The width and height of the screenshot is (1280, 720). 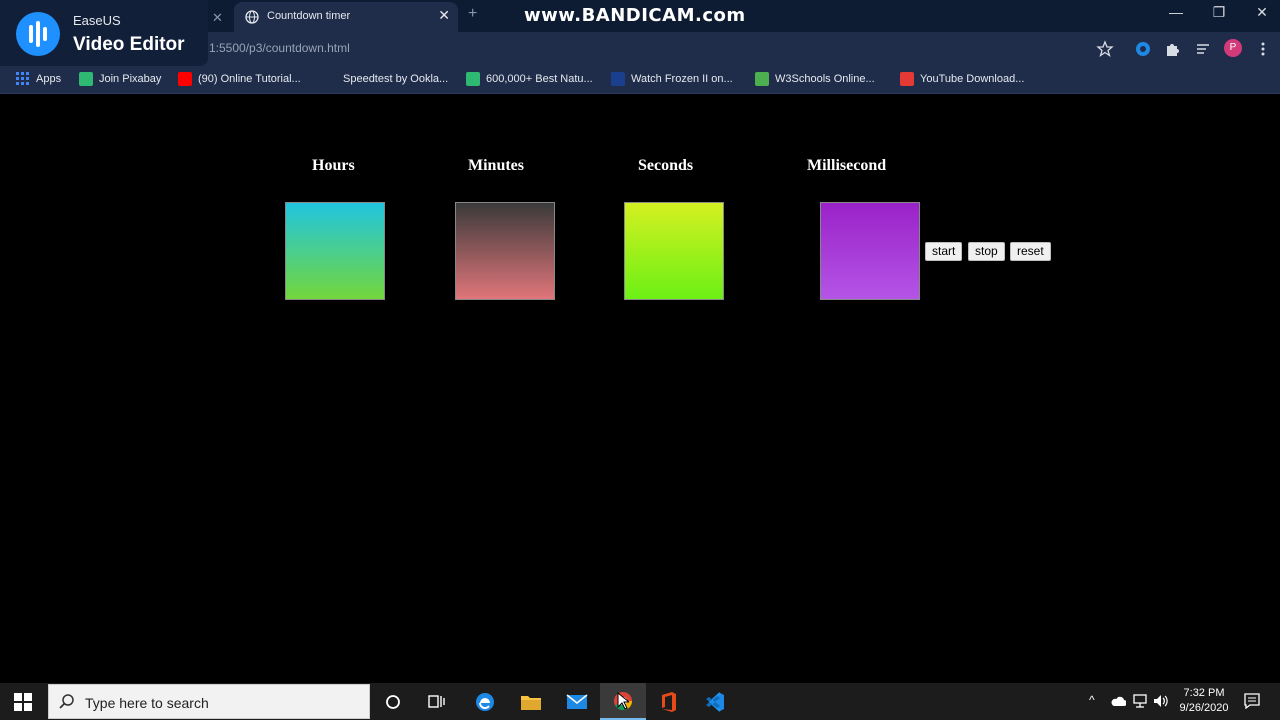 I want to click on close-window-icon: ✕, so click(x=1262, y=12).